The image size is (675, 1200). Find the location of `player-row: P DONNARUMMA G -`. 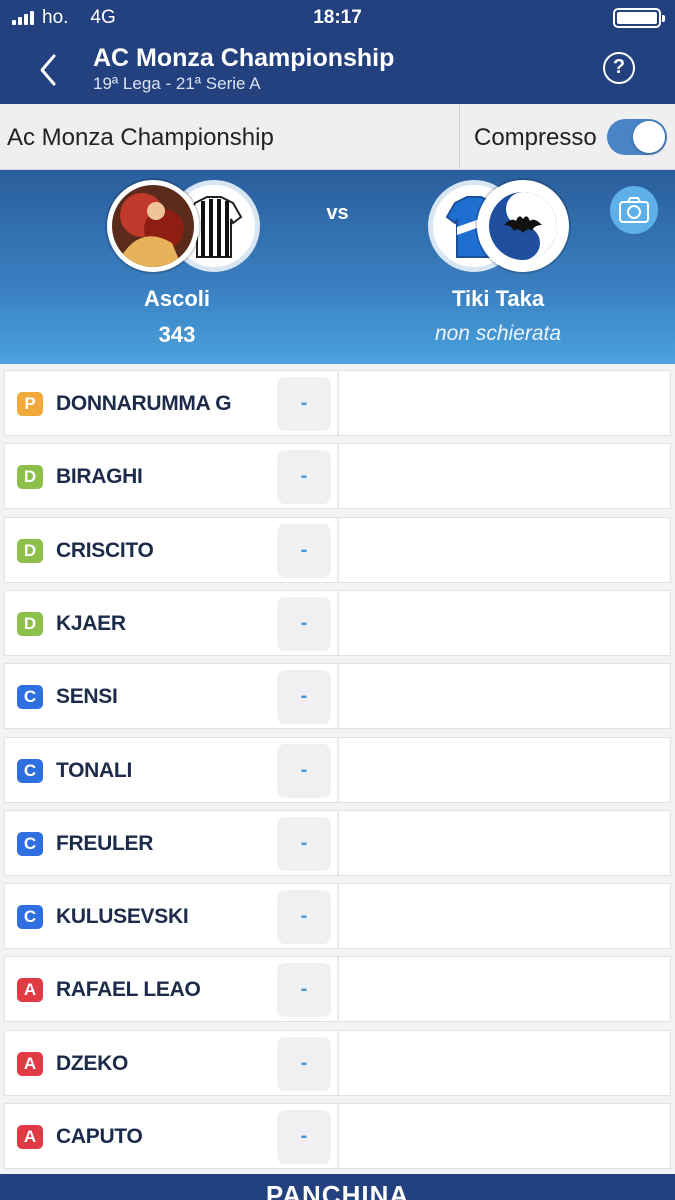

player-row: P DONNARUMMA G - is located at coordinates (337, 403).